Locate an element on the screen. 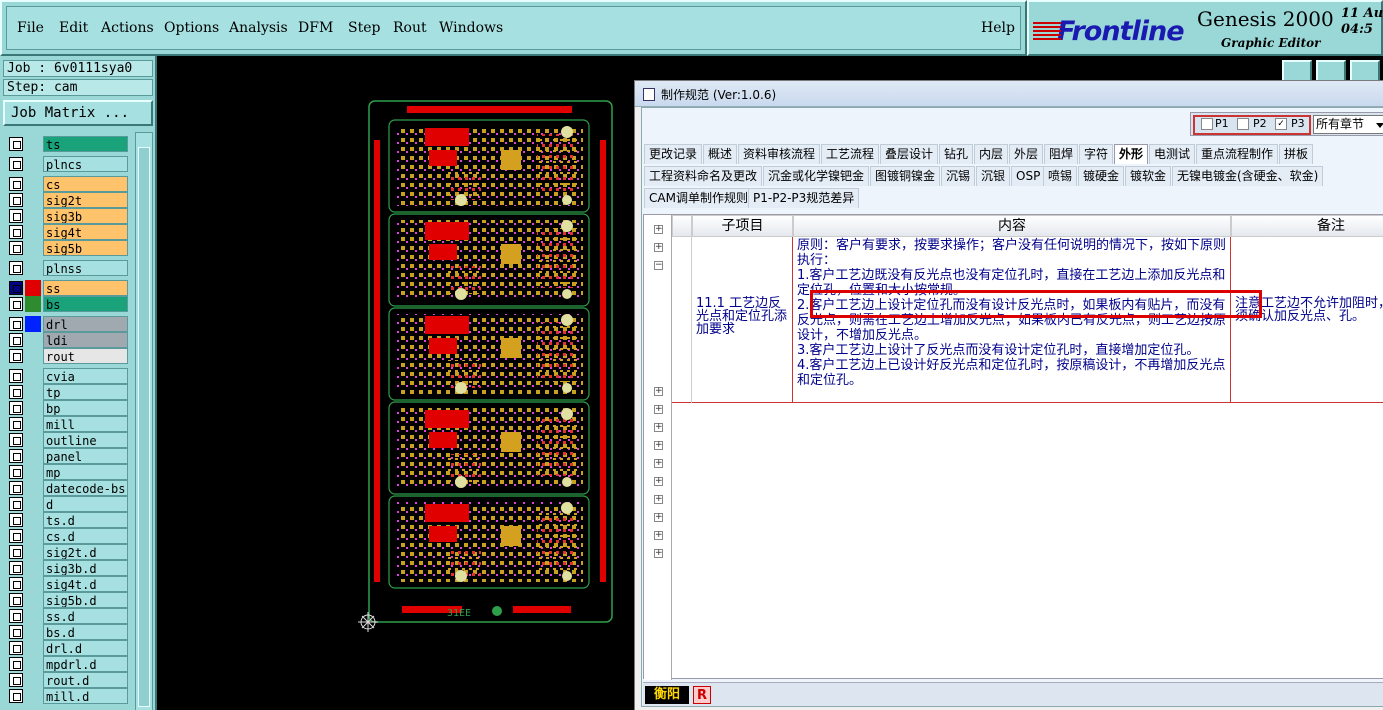 This screenshot has height=710, width=1383. layer-name: panel is located at coordinates (85, 456).